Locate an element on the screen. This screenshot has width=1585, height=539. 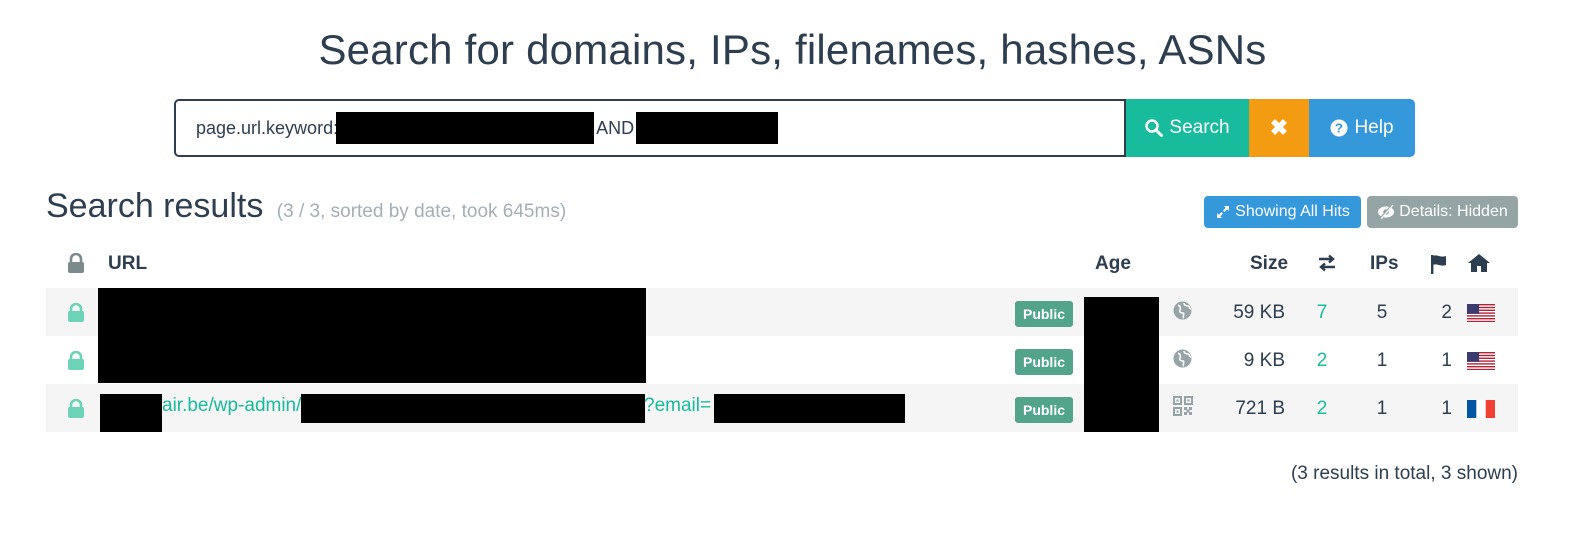
help-button-label: Help is located at coordinates (1374, 127).